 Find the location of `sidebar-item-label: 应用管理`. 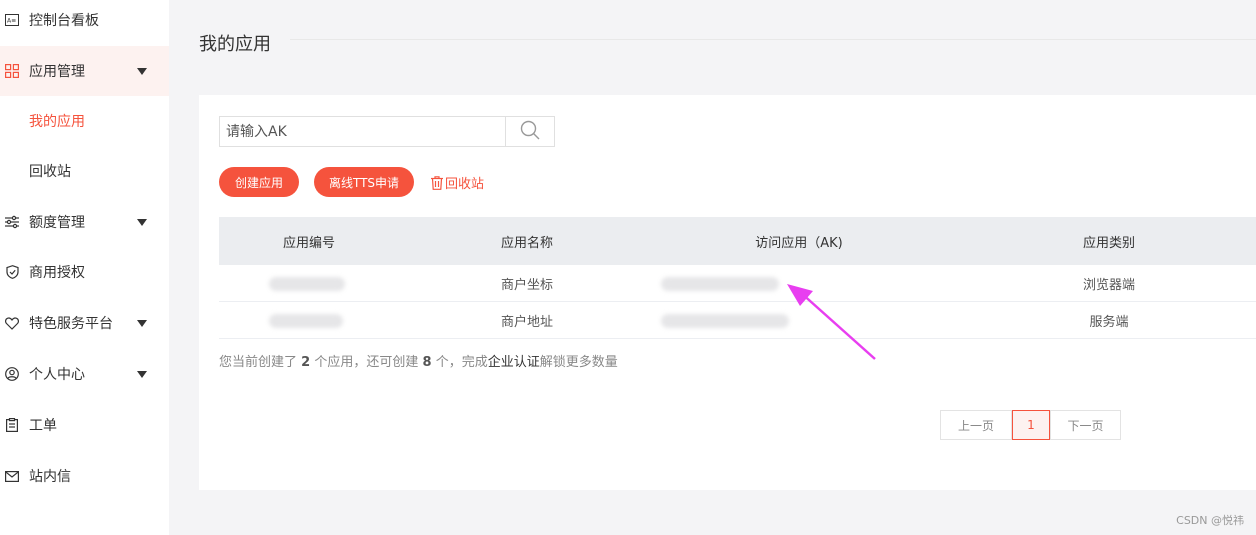

sidebar-item-label: 应用管理 is located at coordinates (57, 72).